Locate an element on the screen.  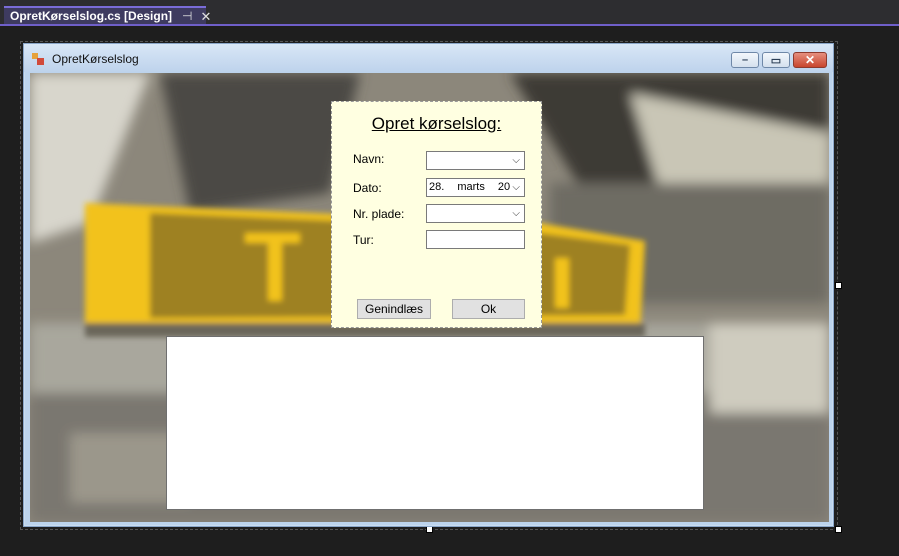
form-title: OpretKørselslog is located at coordinates (95, 59).